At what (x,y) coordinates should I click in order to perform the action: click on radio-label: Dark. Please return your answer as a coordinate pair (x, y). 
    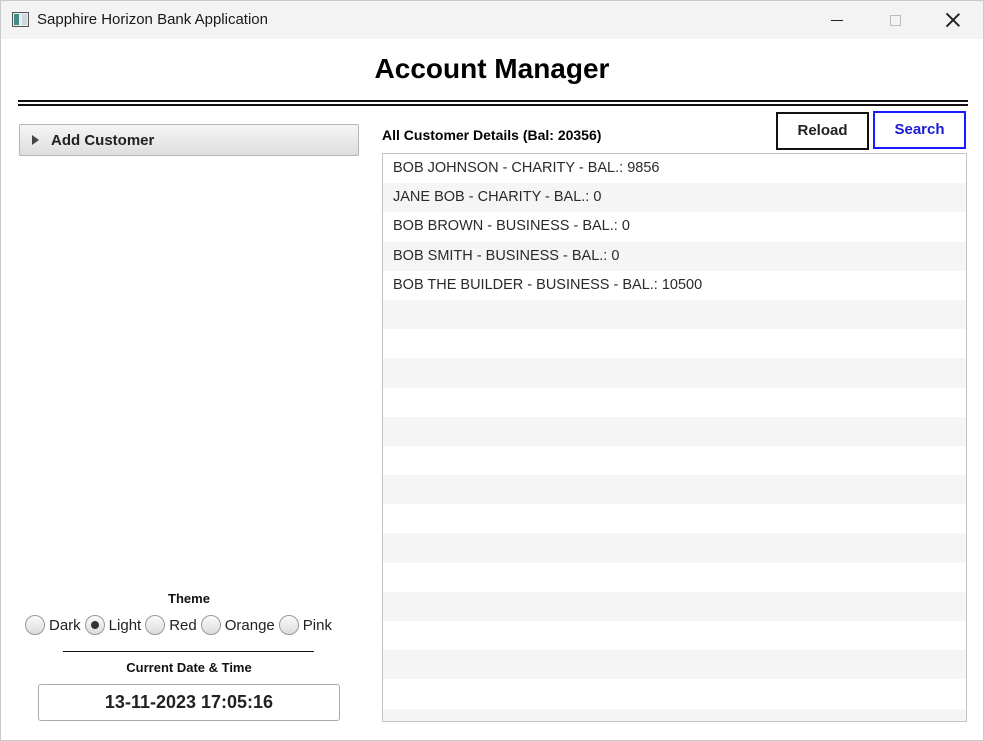
    Looking at the image, I should click on (65, 625).